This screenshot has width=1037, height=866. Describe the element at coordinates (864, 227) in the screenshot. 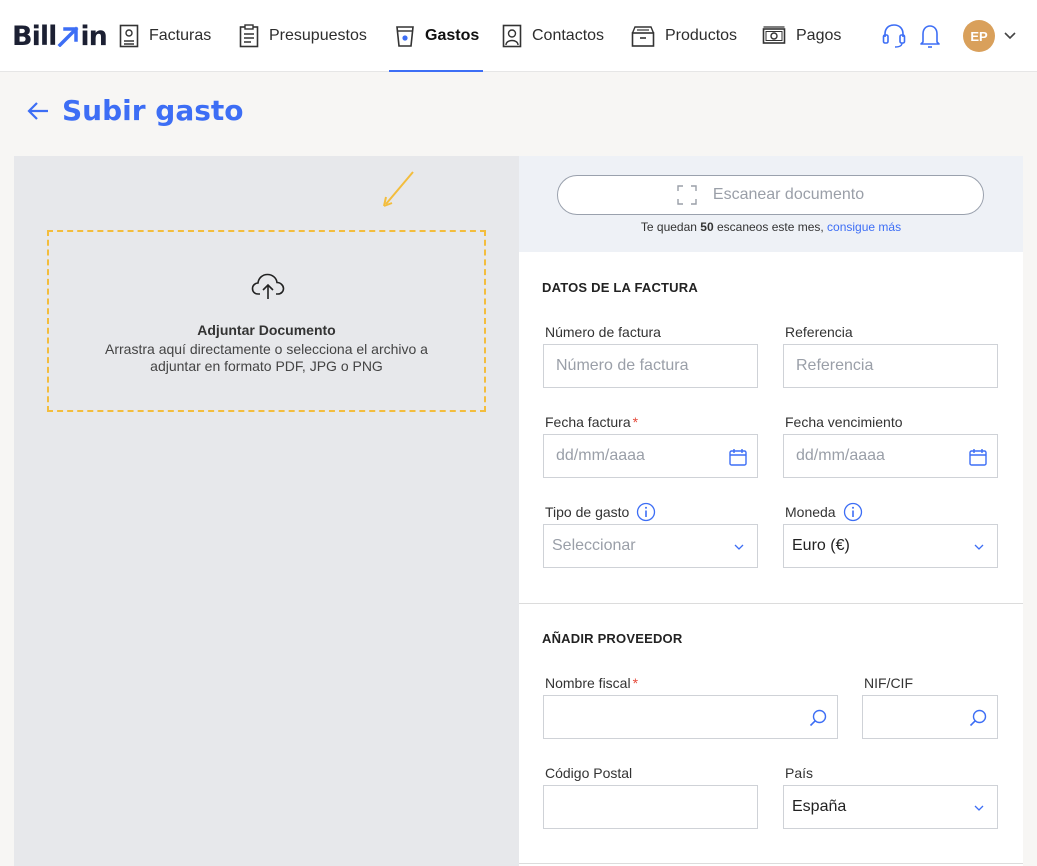

I see `get-more-scans-link: consigue más` at that location.